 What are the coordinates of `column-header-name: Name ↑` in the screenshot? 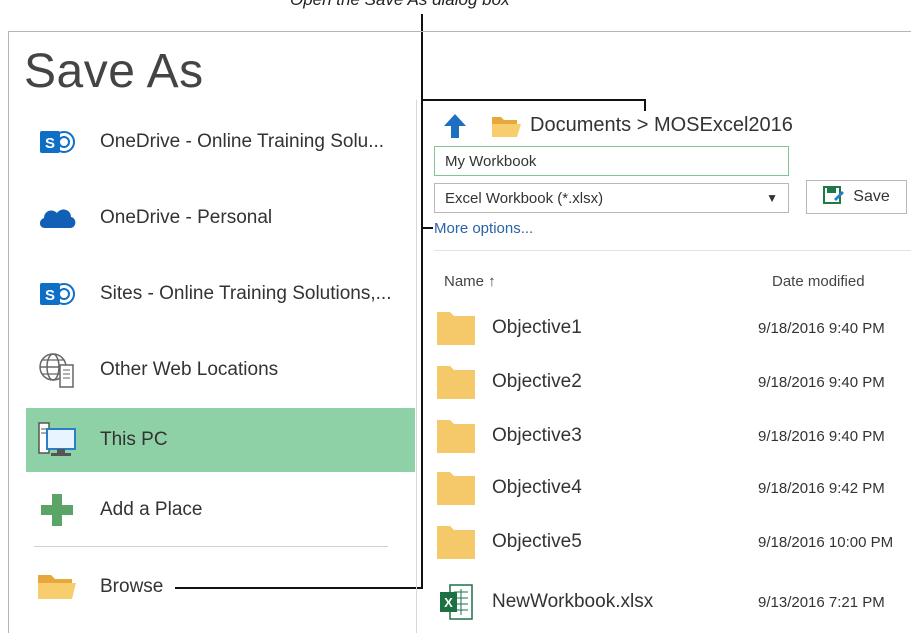 It's located at (470, 281).